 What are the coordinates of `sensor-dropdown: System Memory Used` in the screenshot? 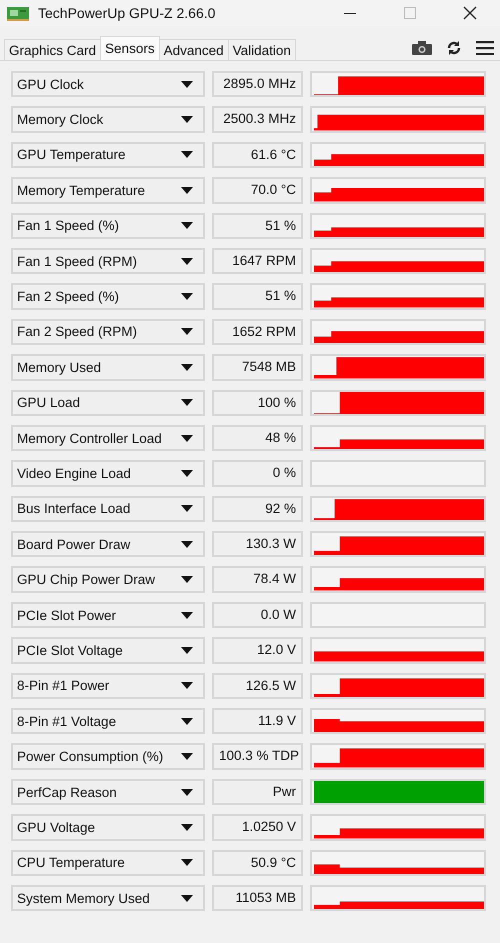 It's located at (108, 898).